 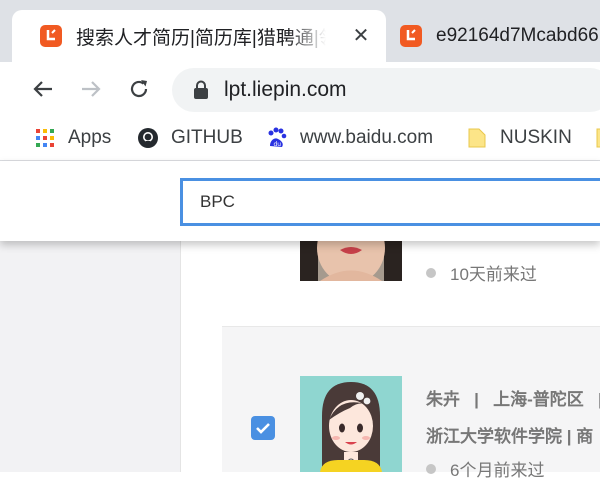 I want to click on check-icon, so click(x=263, y=428).